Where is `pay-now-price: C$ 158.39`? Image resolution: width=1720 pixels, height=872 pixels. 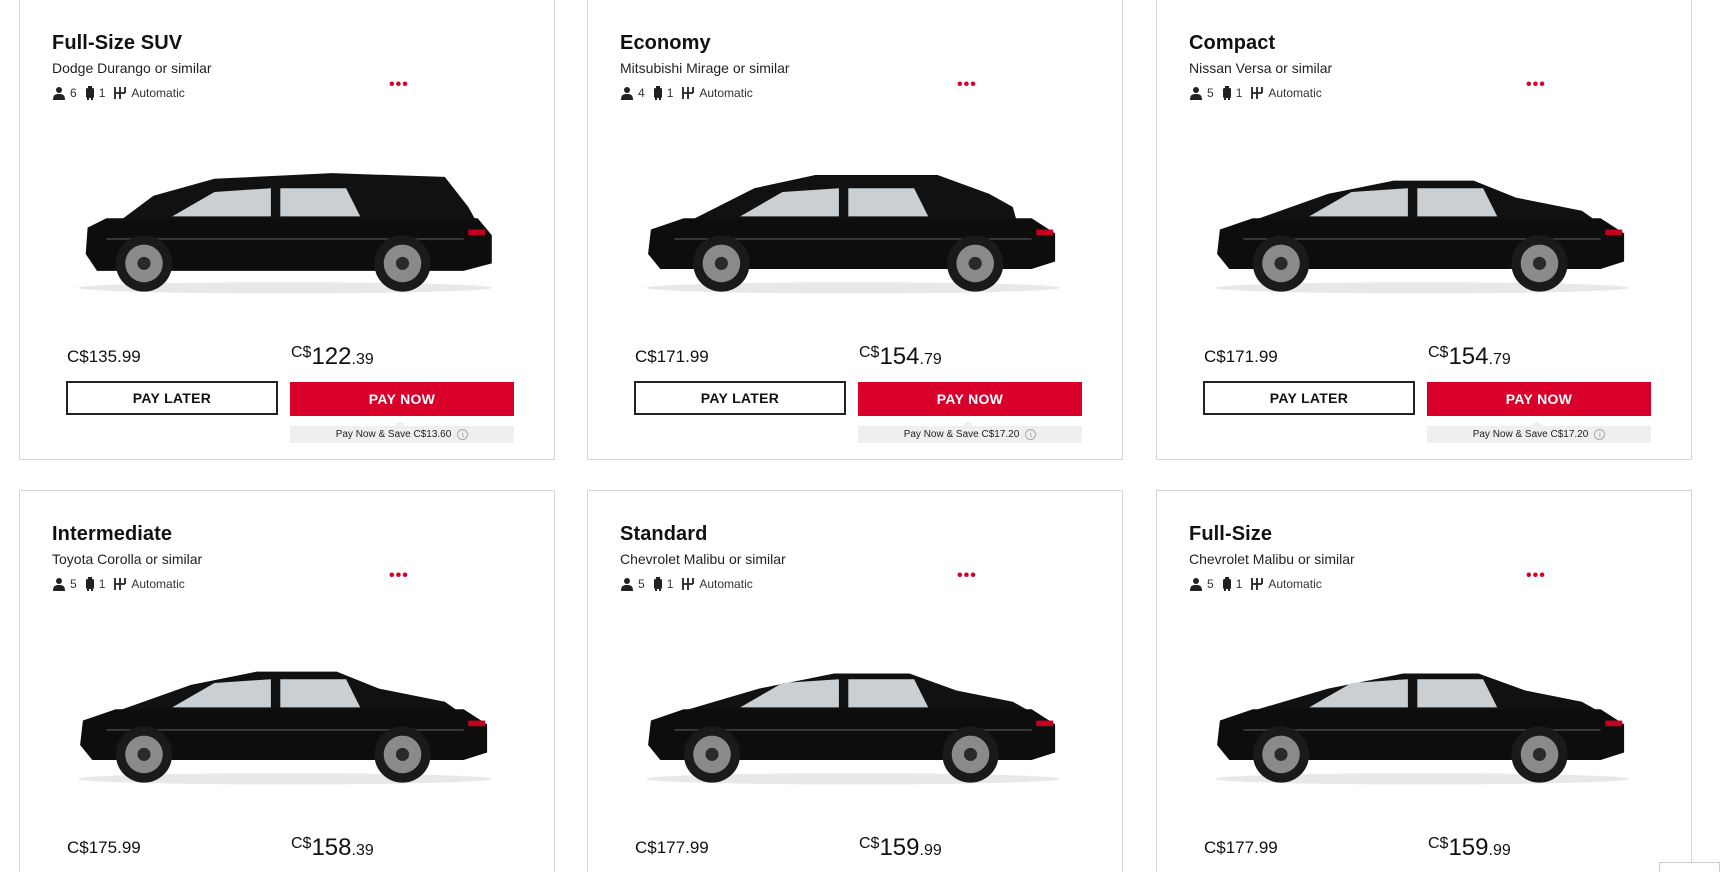 pay-now-price: C$ 158.39 is located at coordinates (332, 848).